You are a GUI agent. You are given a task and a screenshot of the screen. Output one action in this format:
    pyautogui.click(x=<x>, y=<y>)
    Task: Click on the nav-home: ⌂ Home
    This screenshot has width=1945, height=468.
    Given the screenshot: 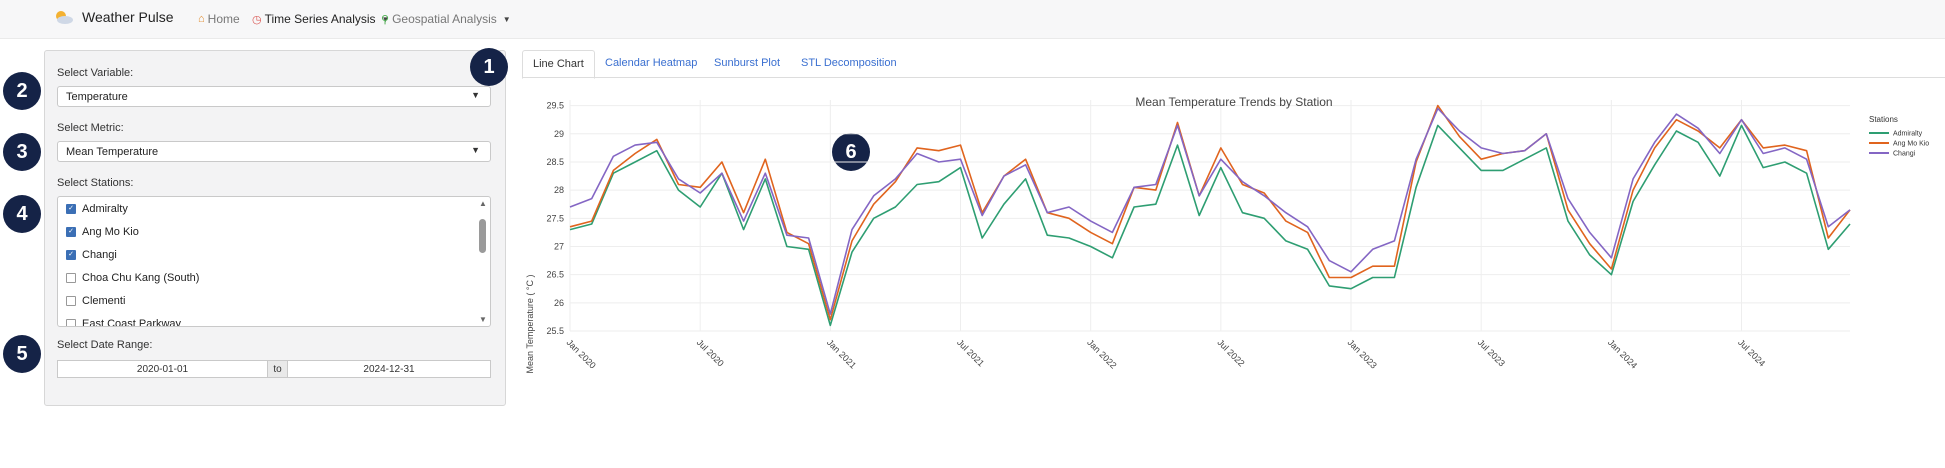 What is the action you would take?
    pyautogui.click(x=219, y=19)
    